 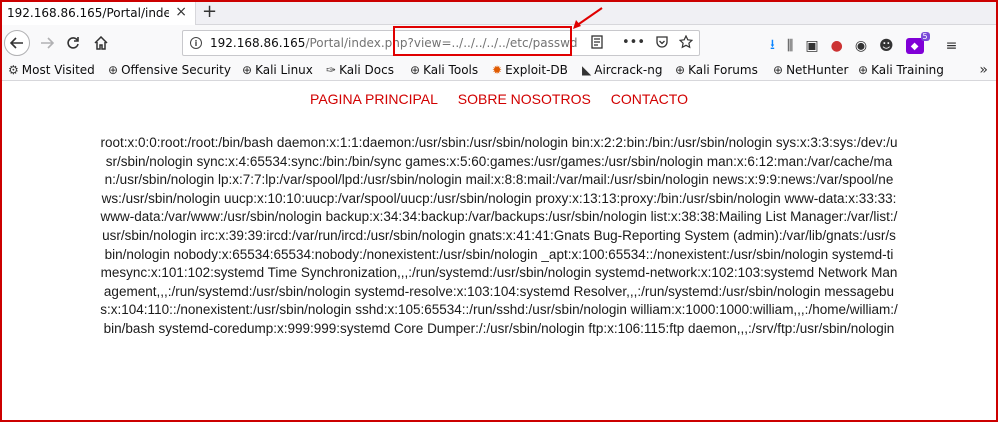 What do you see at coordinates (925, 36) in the screenshot?
I see `extension-badge: 5` at bounding box center [925, 36].